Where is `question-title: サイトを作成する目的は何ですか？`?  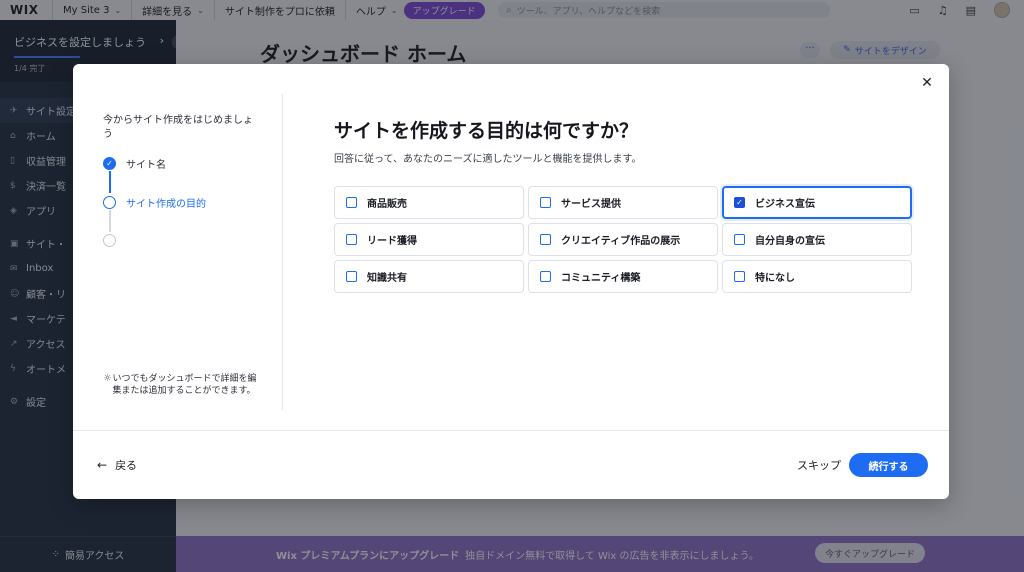
question-title: サイトを作成する目的は何ですか？ is located at coordinates (486, 131).